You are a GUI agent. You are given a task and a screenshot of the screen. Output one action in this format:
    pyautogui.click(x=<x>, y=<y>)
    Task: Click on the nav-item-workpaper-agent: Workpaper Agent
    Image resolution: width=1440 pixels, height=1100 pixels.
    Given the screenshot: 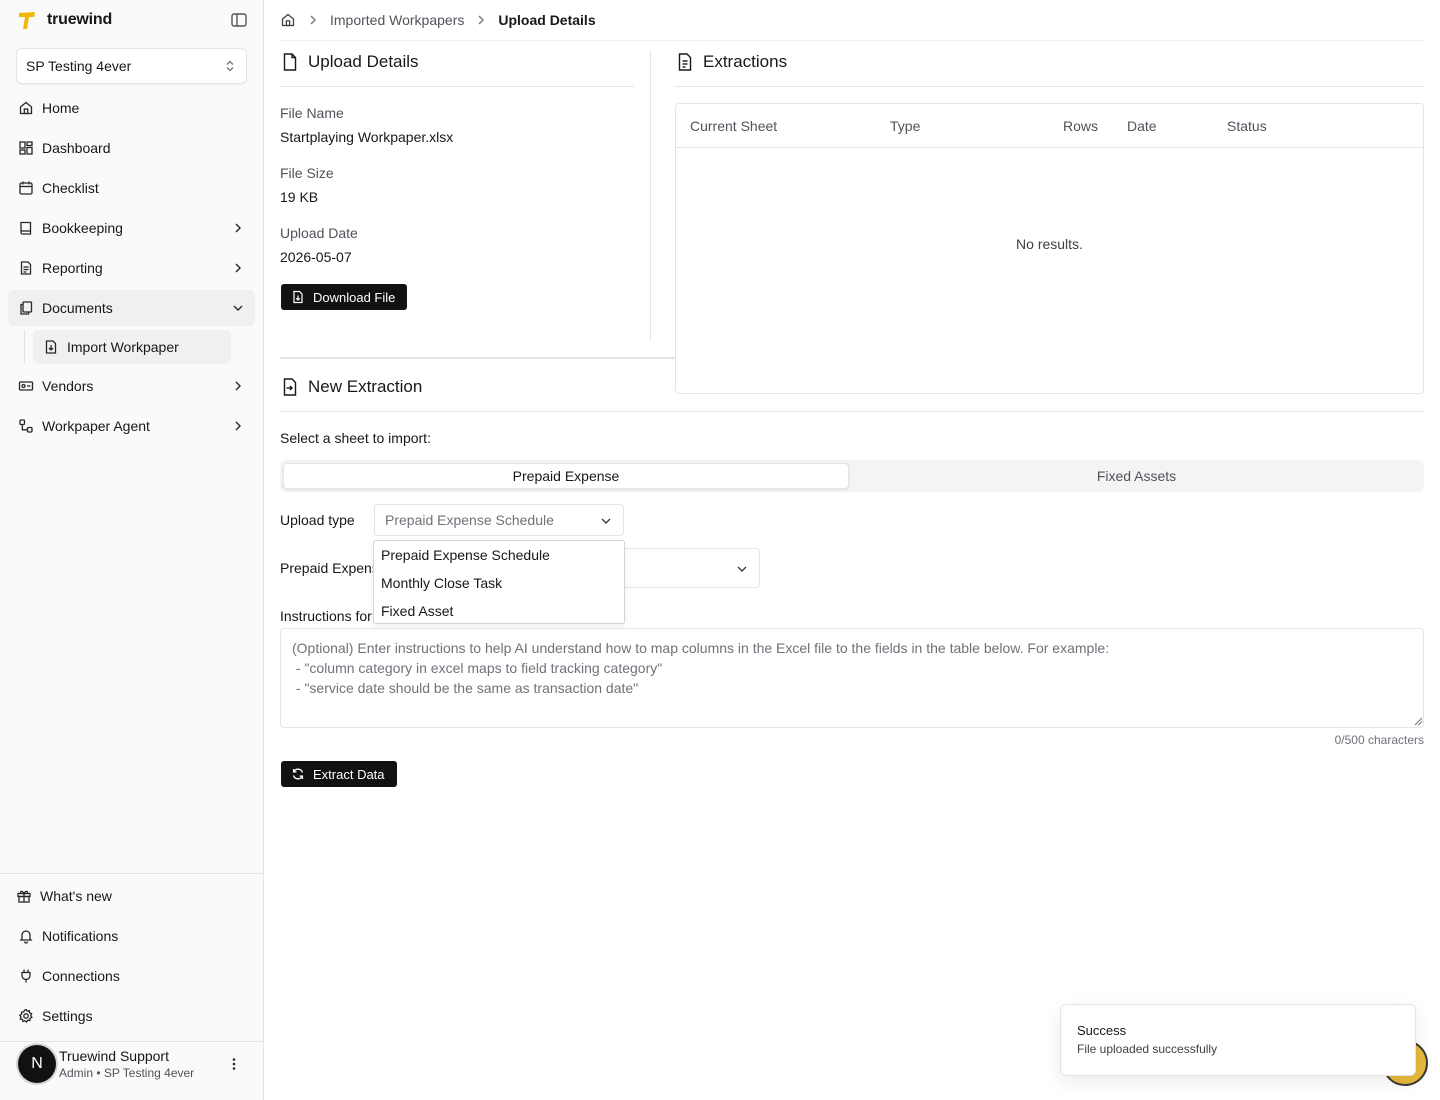 What is the action you would take?
    pyautogui.click(x=131, y=426)
    